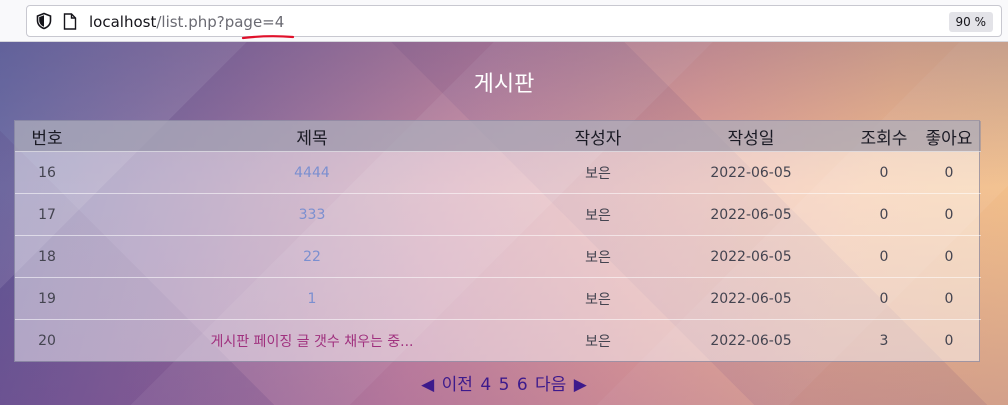 The image size is (1008, 405). What do you see at coordinates (580, 385) in the screenshot?
I see `next-arrow-icon: ▶` at bounding box center [580, 385].